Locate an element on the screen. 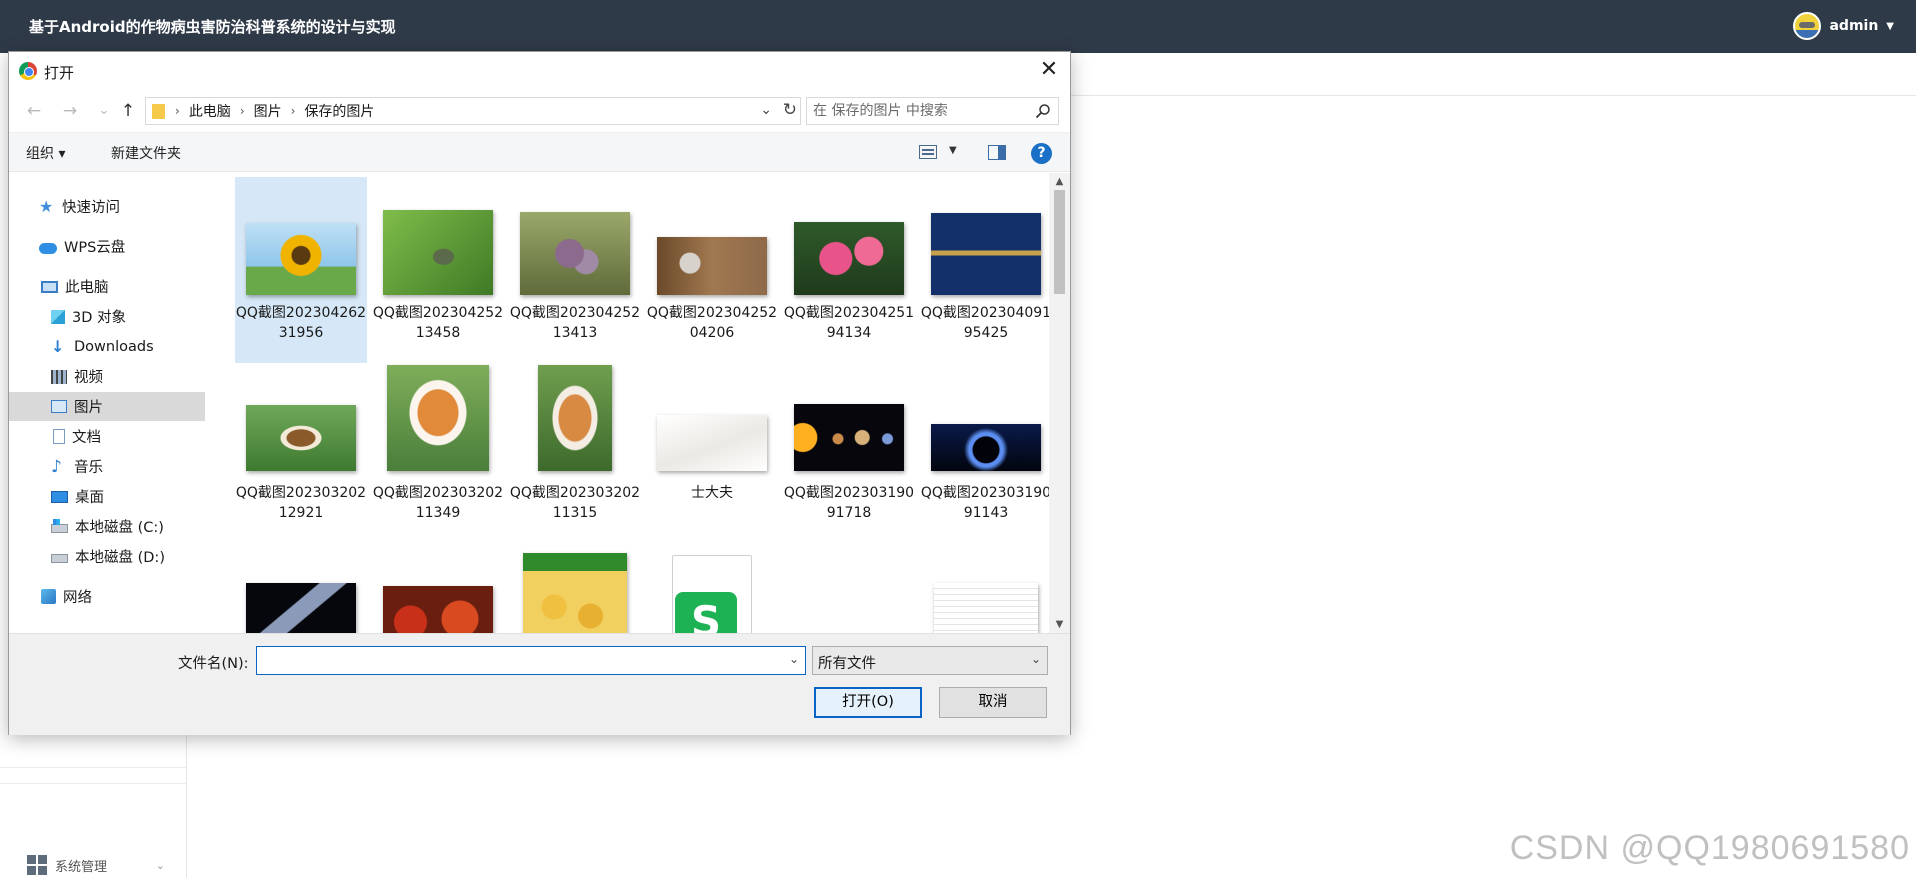 Image resolution: width=1916 pixels, height=878 pixels. file-name: QQ截图20230425213458 is located at coordinates (438, 323).